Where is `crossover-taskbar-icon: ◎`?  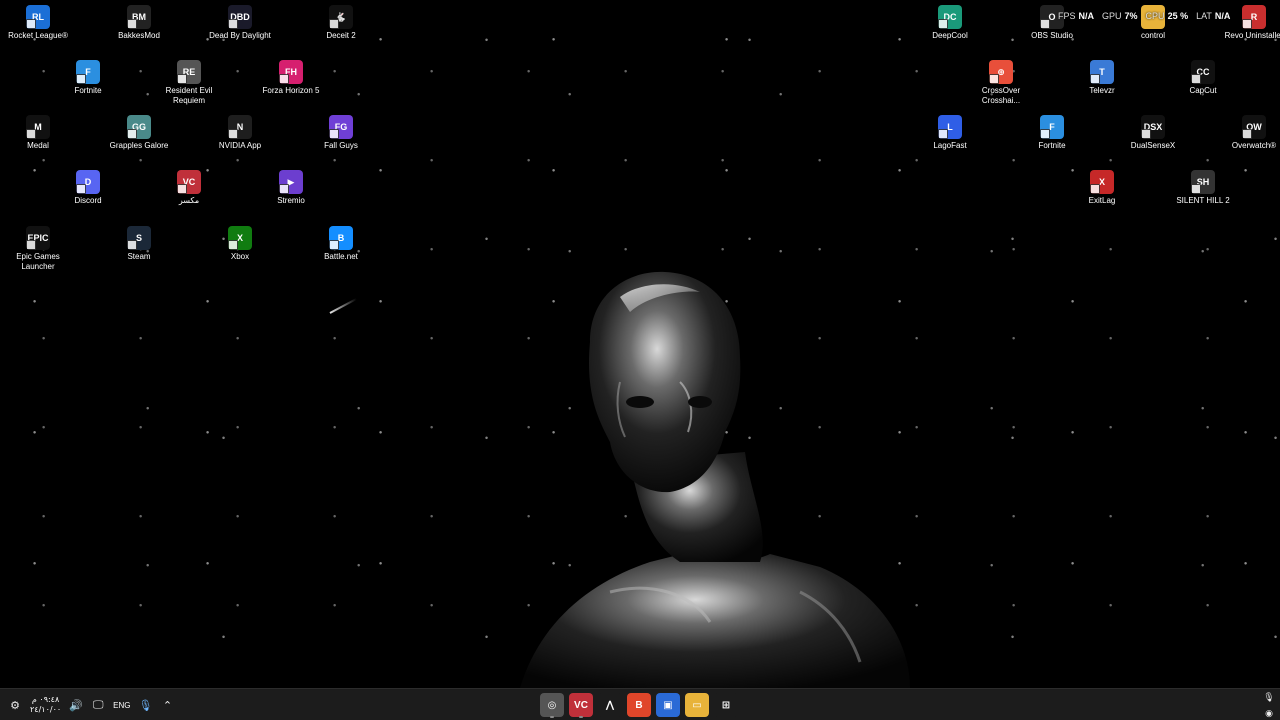 crossover-taskbar-icon: ◎ is located at coordinates (552, 705).